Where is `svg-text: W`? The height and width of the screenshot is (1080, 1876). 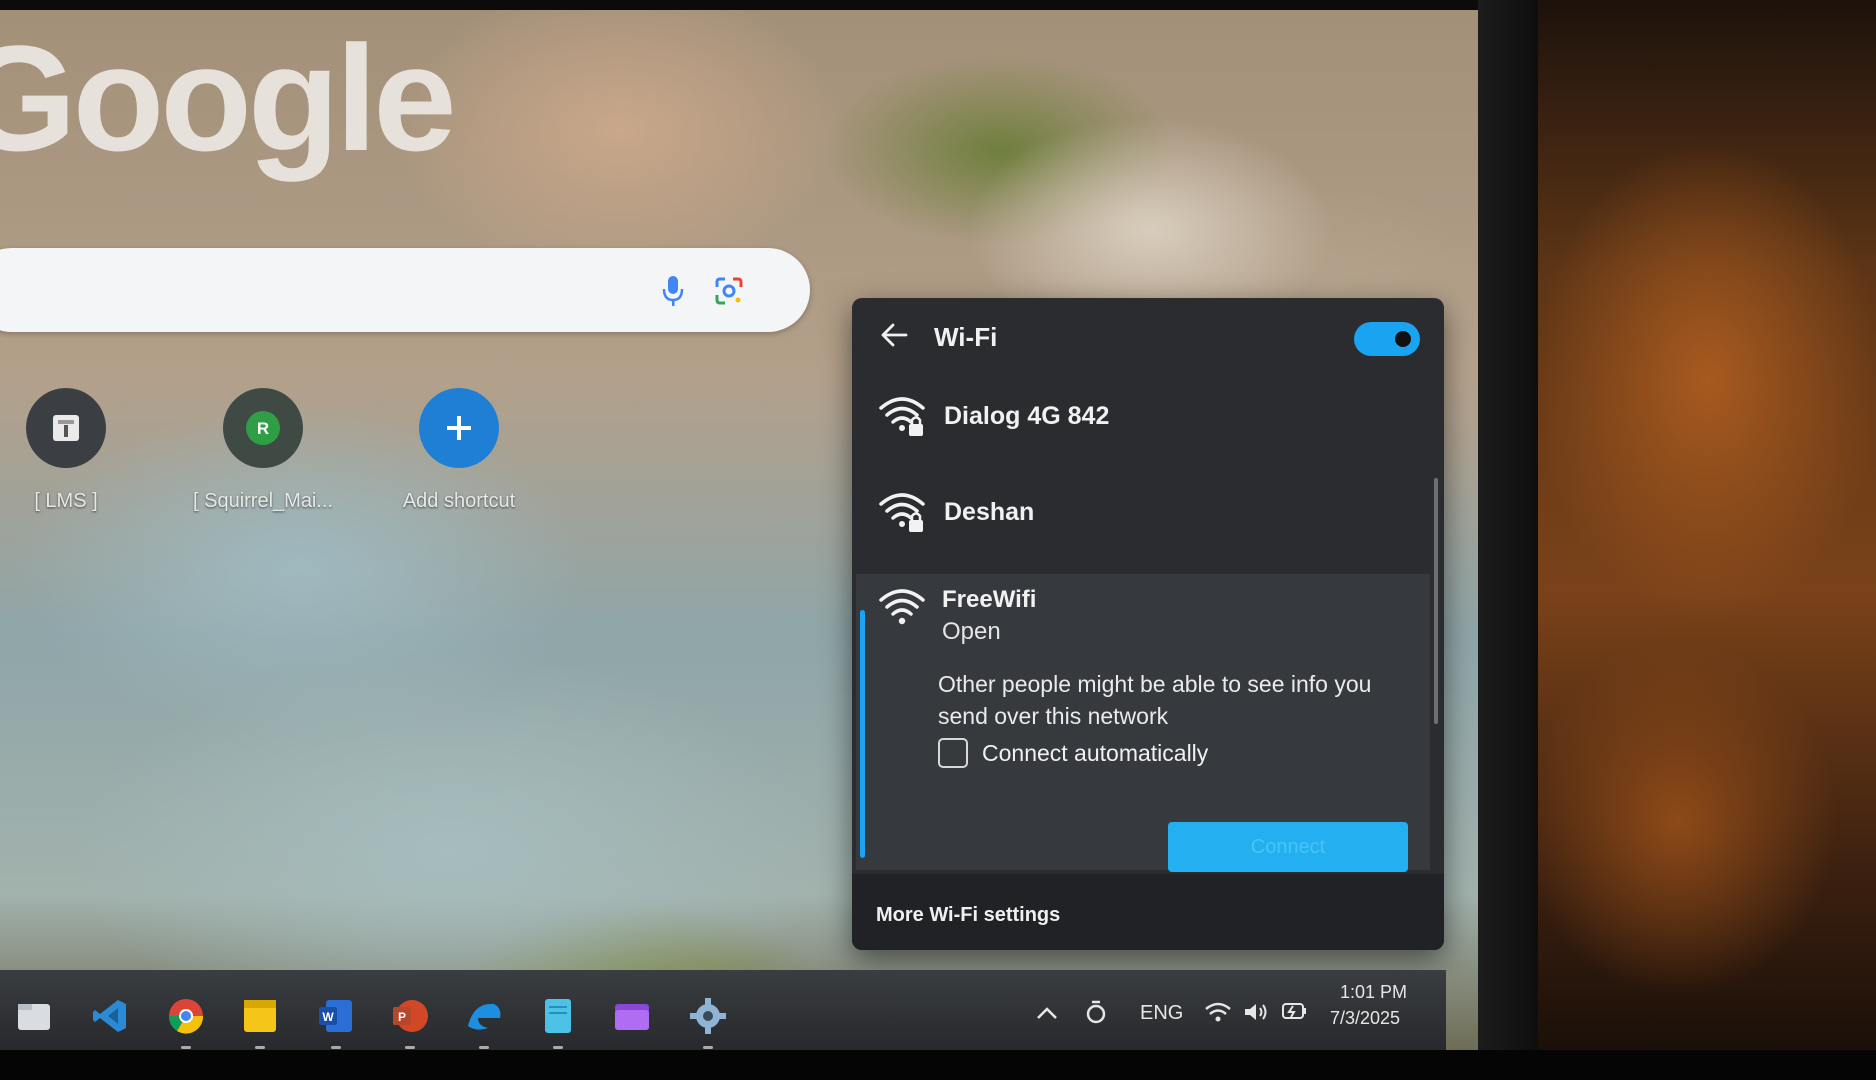 svg-text: W is located at coordinates (328, 1017).